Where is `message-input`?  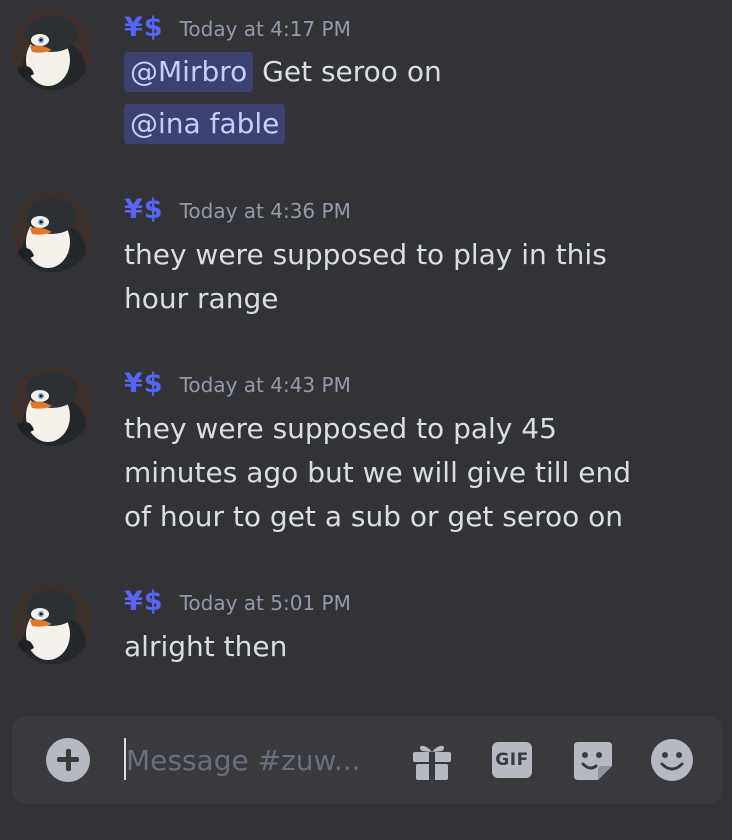 message-input is located at coordinates (246, 760).